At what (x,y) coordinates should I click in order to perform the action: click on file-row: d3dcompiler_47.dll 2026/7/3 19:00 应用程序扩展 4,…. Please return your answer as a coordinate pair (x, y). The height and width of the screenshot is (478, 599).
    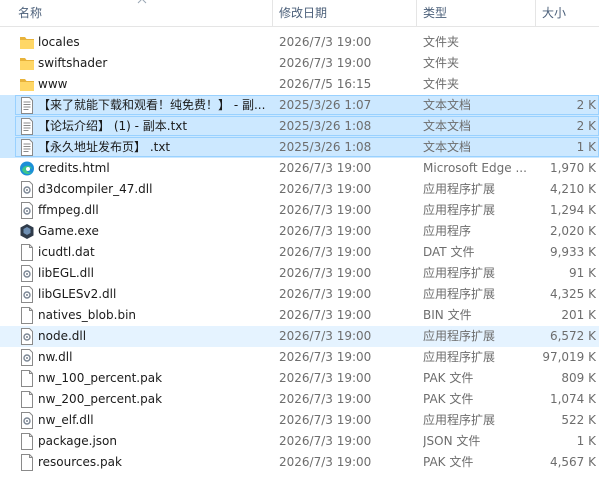
    Looking at the image, I should click on (299, 189).